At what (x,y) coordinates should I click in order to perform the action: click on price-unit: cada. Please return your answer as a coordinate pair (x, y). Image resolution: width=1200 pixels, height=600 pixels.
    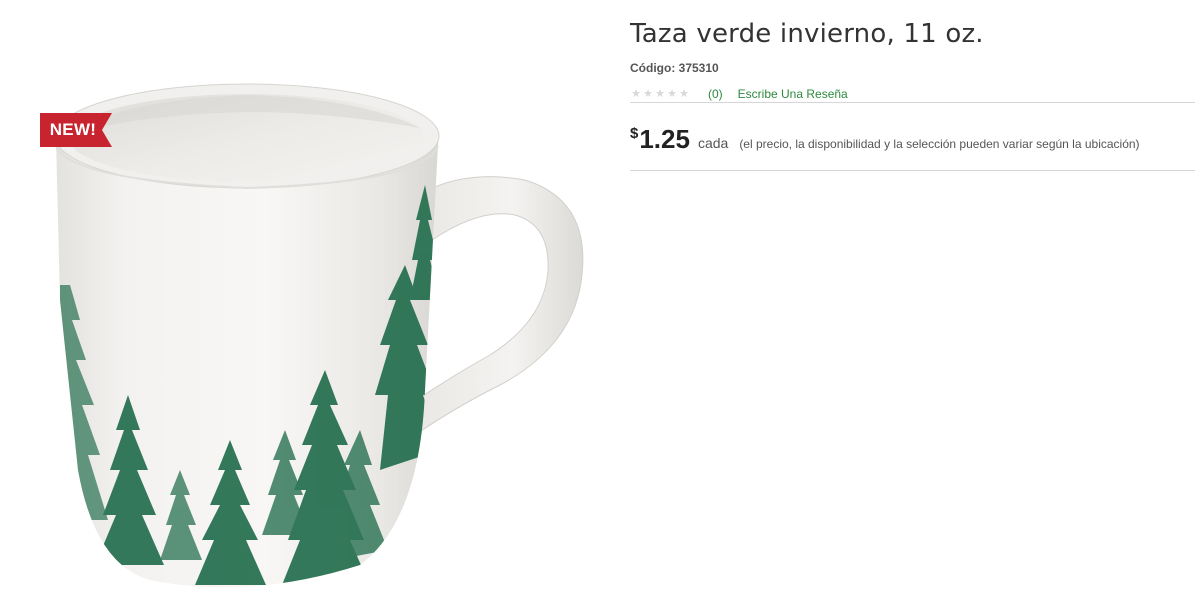
    Looking at the image, I should click on (713, 143).